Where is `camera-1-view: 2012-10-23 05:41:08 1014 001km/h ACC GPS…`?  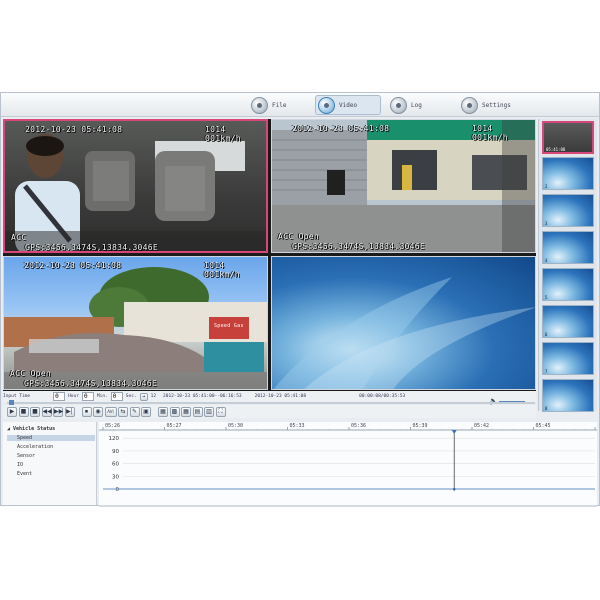 camera-1-view: 2012-10-23 05:41:08 1014 001km/h ACC GPS… is located at coordinates (135, 186).